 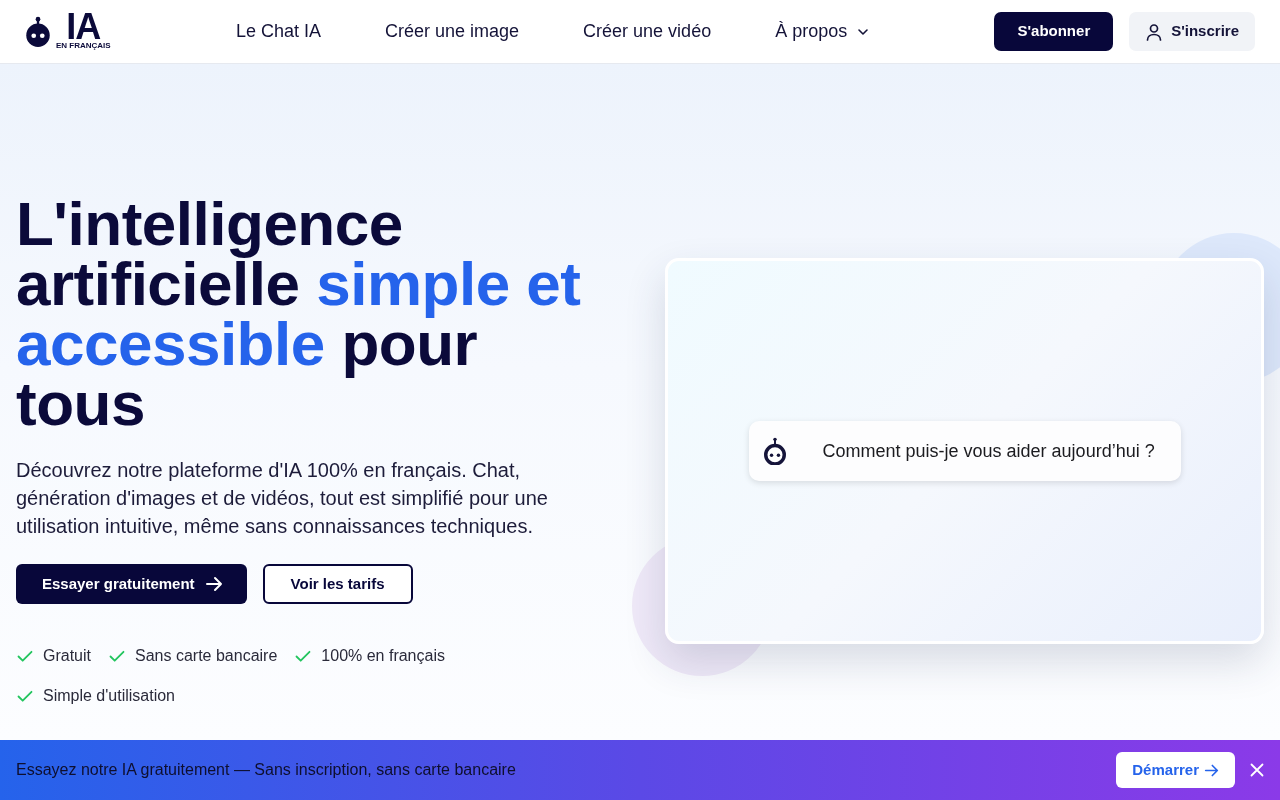 I want to click on feature-text: Gratuit, so click(x=67, y=656).